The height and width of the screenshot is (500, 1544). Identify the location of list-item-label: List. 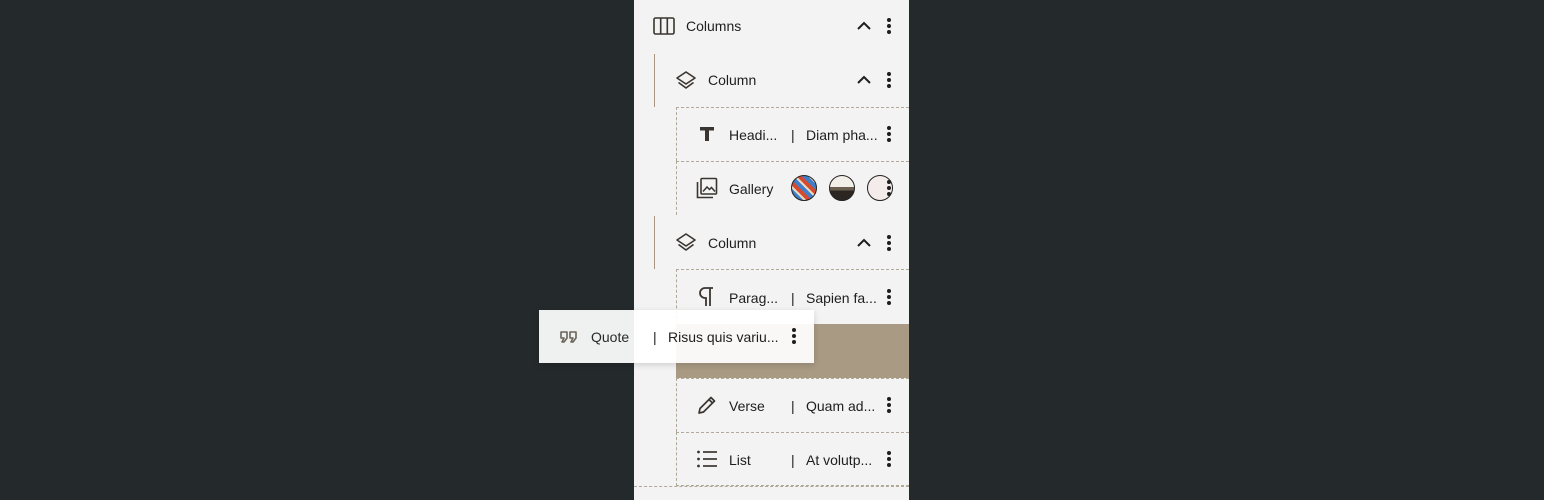
(740, 460).